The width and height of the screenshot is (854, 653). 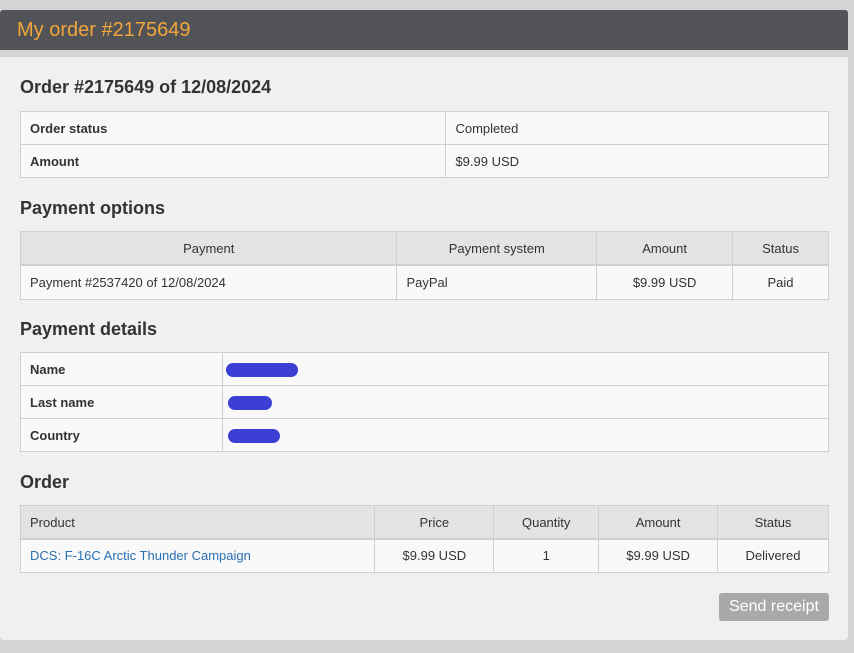 What do you see at coordinates (140, 555) in the screenshot?
I see `product-link: DCS: F-16C Arctic Thunder Campaign` at bounding box center [140, 555].